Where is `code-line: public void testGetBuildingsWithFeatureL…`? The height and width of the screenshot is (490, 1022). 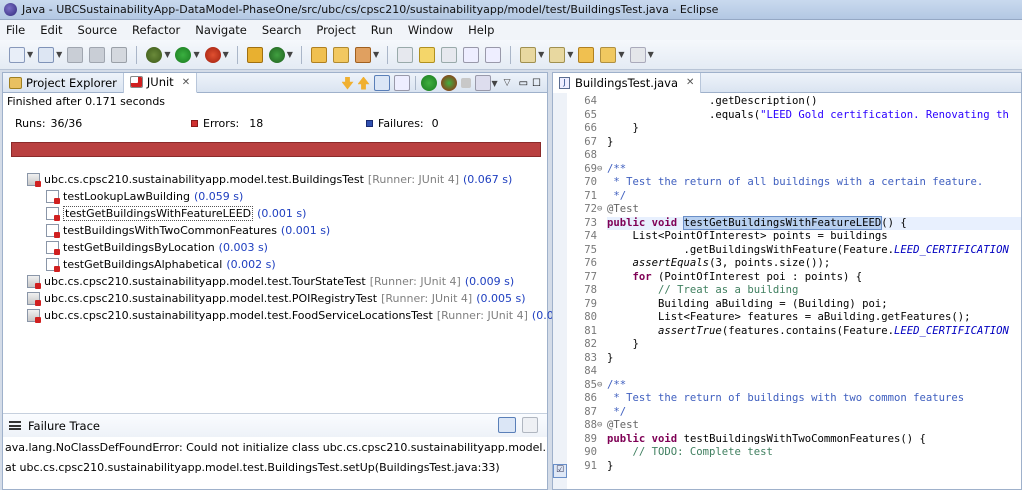
code-line: public void testGetBuildingsWithFeatureL… is located at coordinates (814, 222).